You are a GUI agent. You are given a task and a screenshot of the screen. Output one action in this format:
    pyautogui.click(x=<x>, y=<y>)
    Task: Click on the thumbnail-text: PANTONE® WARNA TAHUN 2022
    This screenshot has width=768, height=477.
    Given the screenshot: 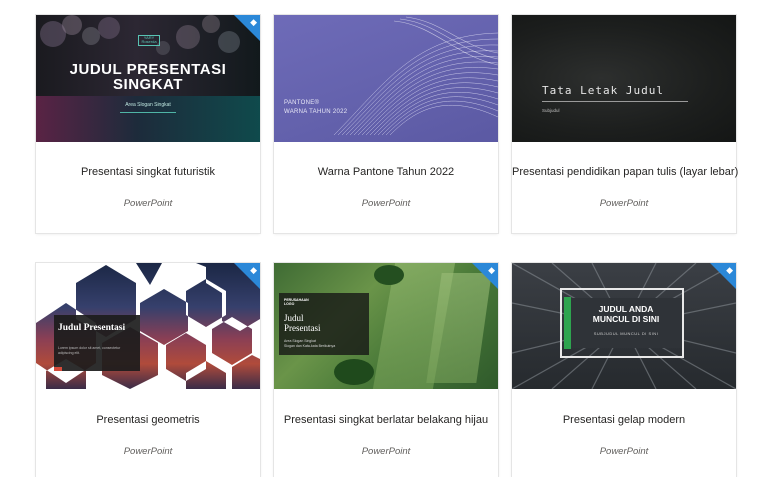 What is the action you would take?
    pyautogui.click(x=315, y=108)
    